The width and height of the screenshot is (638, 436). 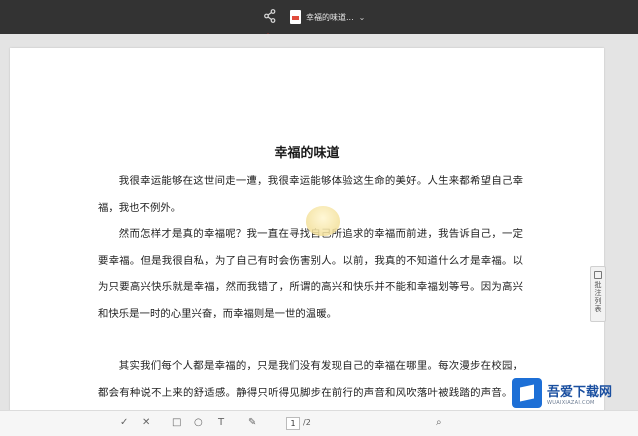 I want to click on document-title-dropdown: 幸福的味道... ⌄, so click(x=327, y=17).